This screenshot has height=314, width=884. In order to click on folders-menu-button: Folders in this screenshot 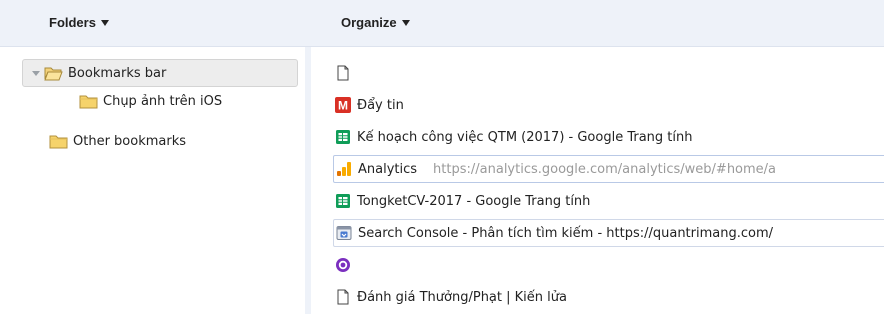, I will do `click(79, 22)`.